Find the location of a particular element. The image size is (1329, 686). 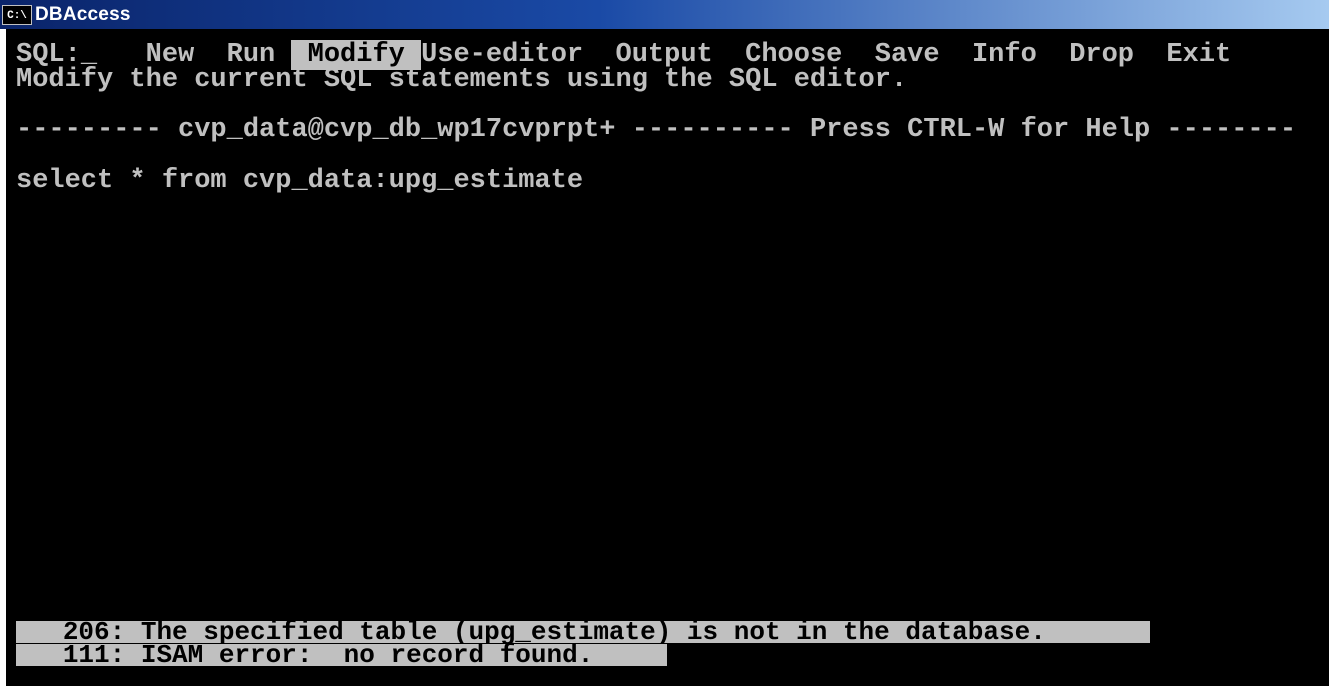

menu-item-info: Info is located at coordinates (1004, 55).